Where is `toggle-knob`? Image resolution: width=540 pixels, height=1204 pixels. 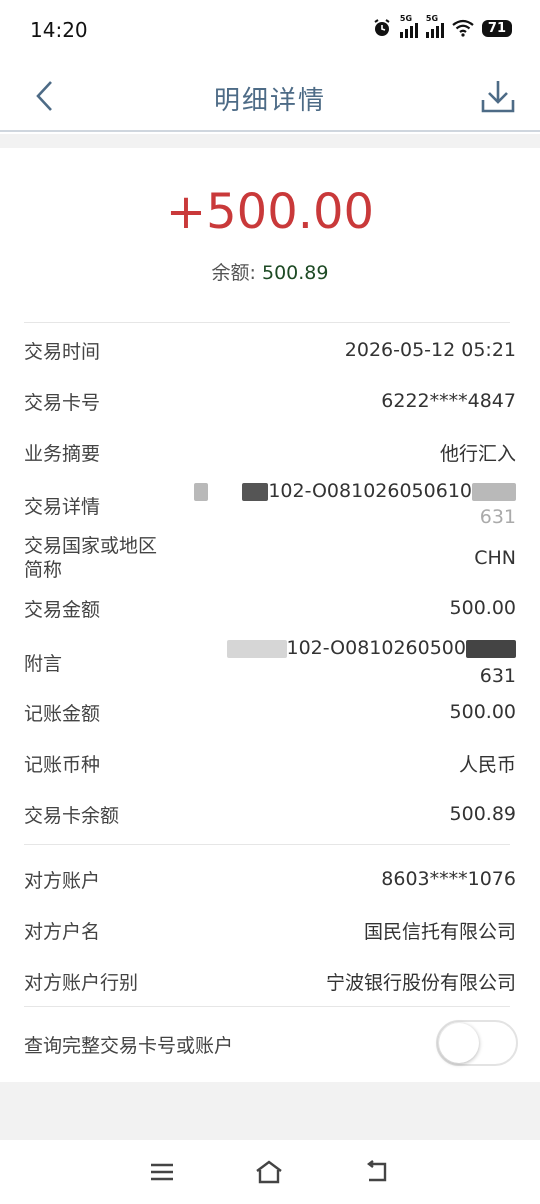 toggle-knob is located at coordinates (459, 1043).